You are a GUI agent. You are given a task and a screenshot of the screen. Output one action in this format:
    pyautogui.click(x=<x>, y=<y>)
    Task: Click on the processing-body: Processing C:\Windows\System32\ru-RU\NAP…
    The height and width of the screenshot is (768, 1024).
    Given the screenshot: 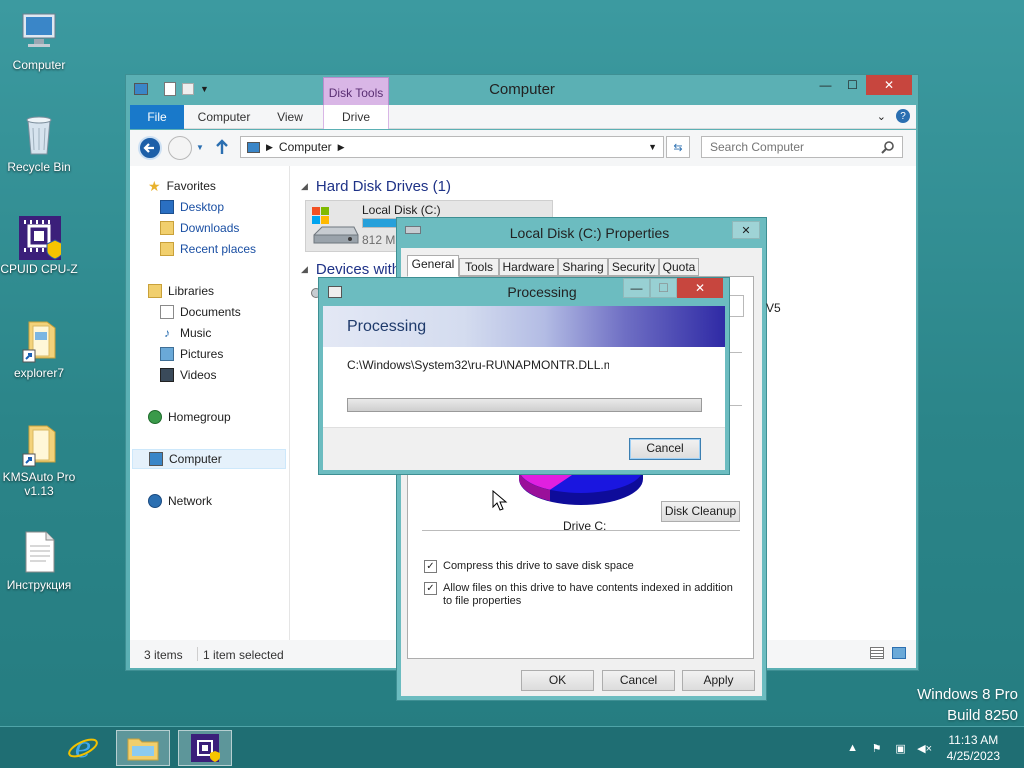 What is the action you would take?
    pyautogui.click(x=524, y=388)
    